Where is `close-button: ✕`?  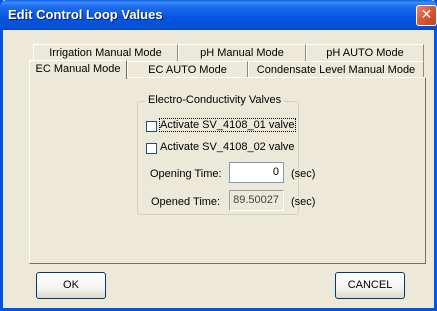
close-button: ✕ is located at coordinates (426, 15).